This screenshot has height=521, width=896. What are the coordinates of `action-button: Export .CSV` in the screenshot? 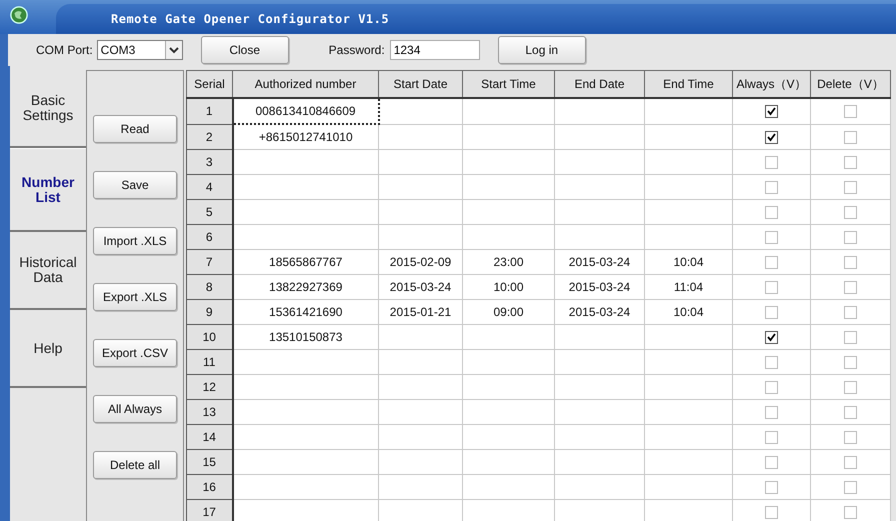 It's located at (135, 353).